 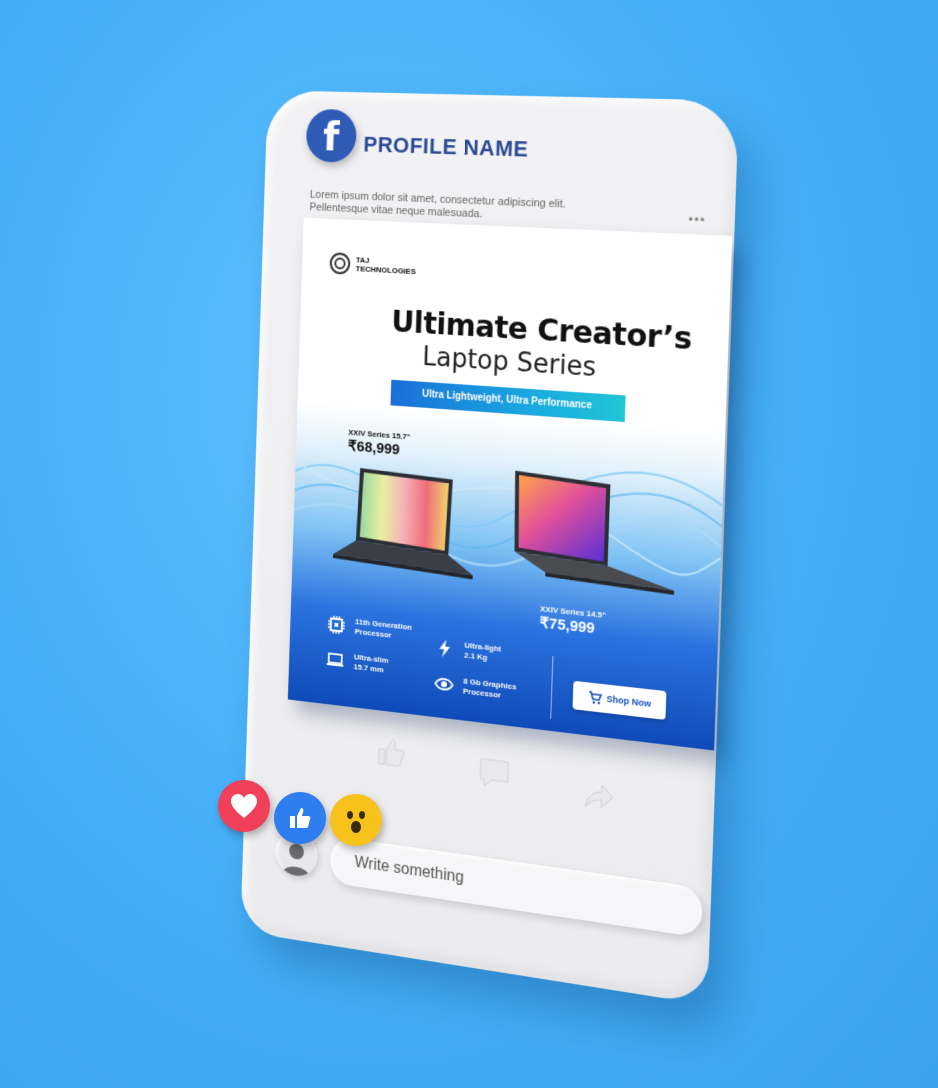 What do you see at coordinates (490, 689) in the screenshot?
I see `feature-graphics-text: 8 Gb Graphics Processor` at bounding box center [490, 689].